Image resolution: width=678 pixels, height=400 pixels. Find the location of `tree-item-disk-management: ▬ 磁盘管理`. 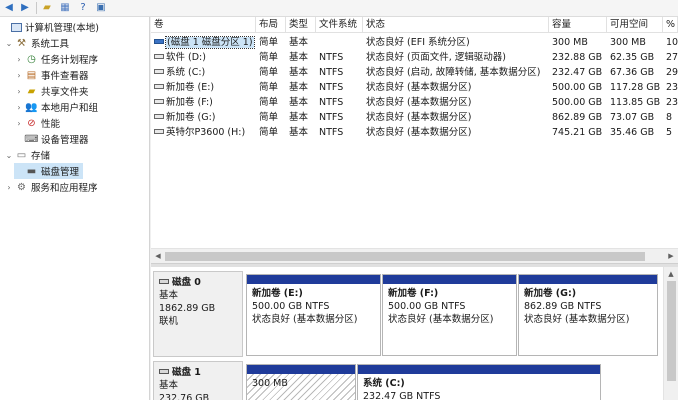

tree-item-disk-management: ▬ 磁盘管理 is located at coordinates (49, 171).